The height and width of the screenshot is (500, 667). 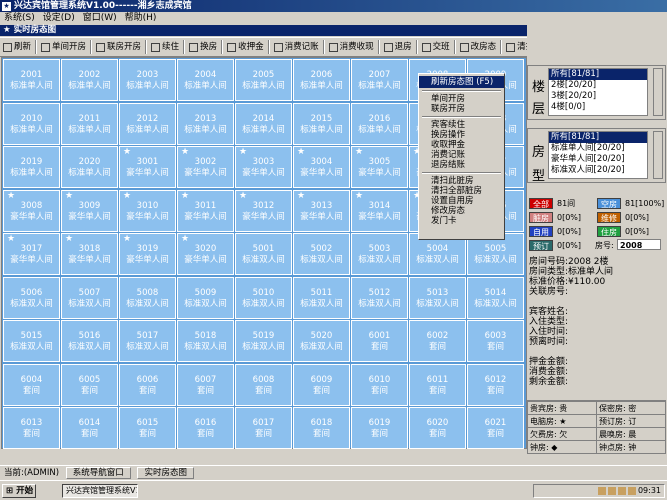 What do you see at coordinates (17, 47) in the screenshot?
I see `toolbar-button: 刷新` at bounding box center [17, 47].